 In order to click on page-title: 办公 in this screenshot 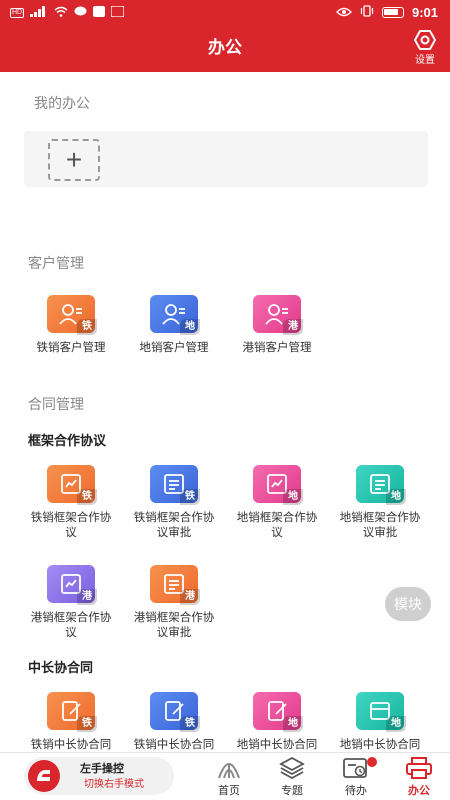, I will do `click(225, 47)`.